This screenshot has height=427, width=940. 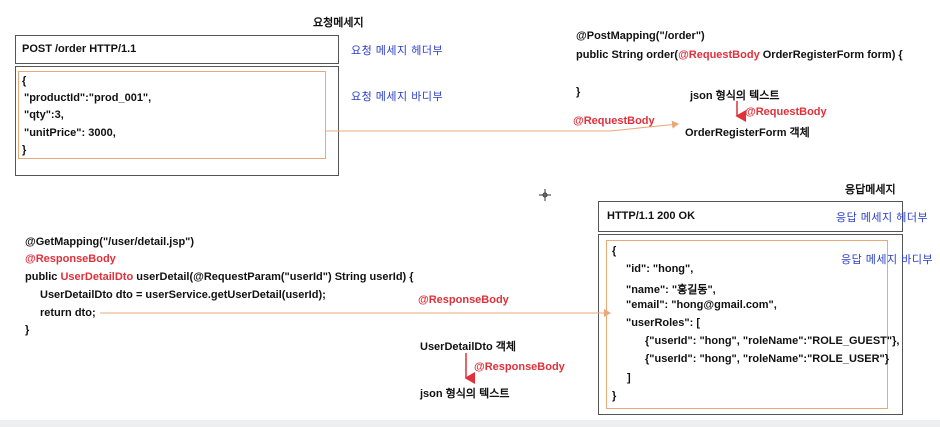 I want to click on request-body-arrow, so click(x=502, y=126).